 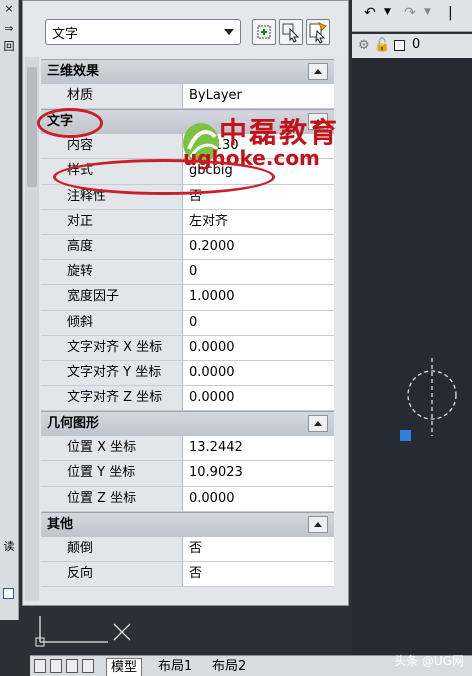 I want to click on property-row: 颠倒否, so click(x=187, y=549).